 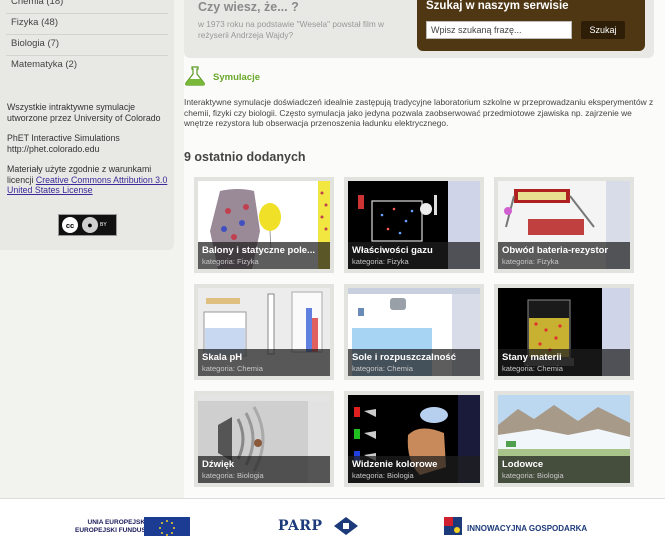 I want to click on sim-thumbnail: Lodowce kategoria: Biologia, so click(x=564, y=439).